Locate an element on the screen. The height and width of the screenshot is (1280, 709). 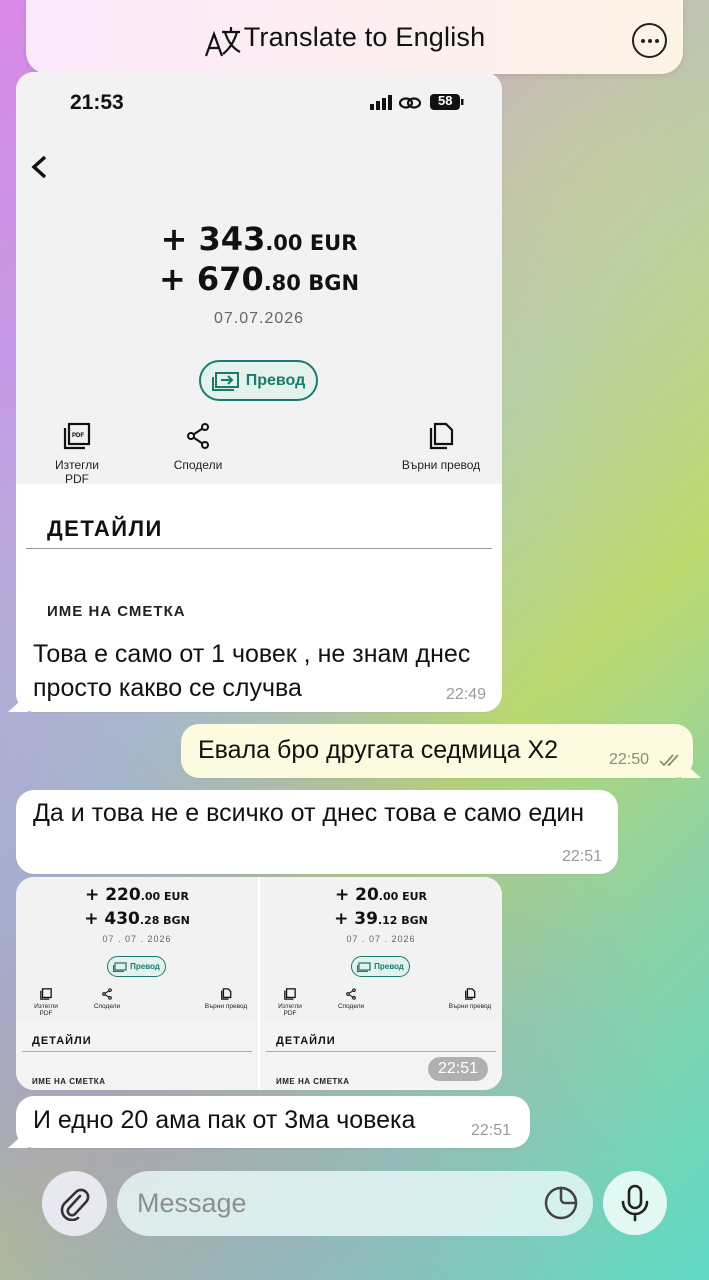
translate-label: Translate to English is located at coordinates (365, 37).